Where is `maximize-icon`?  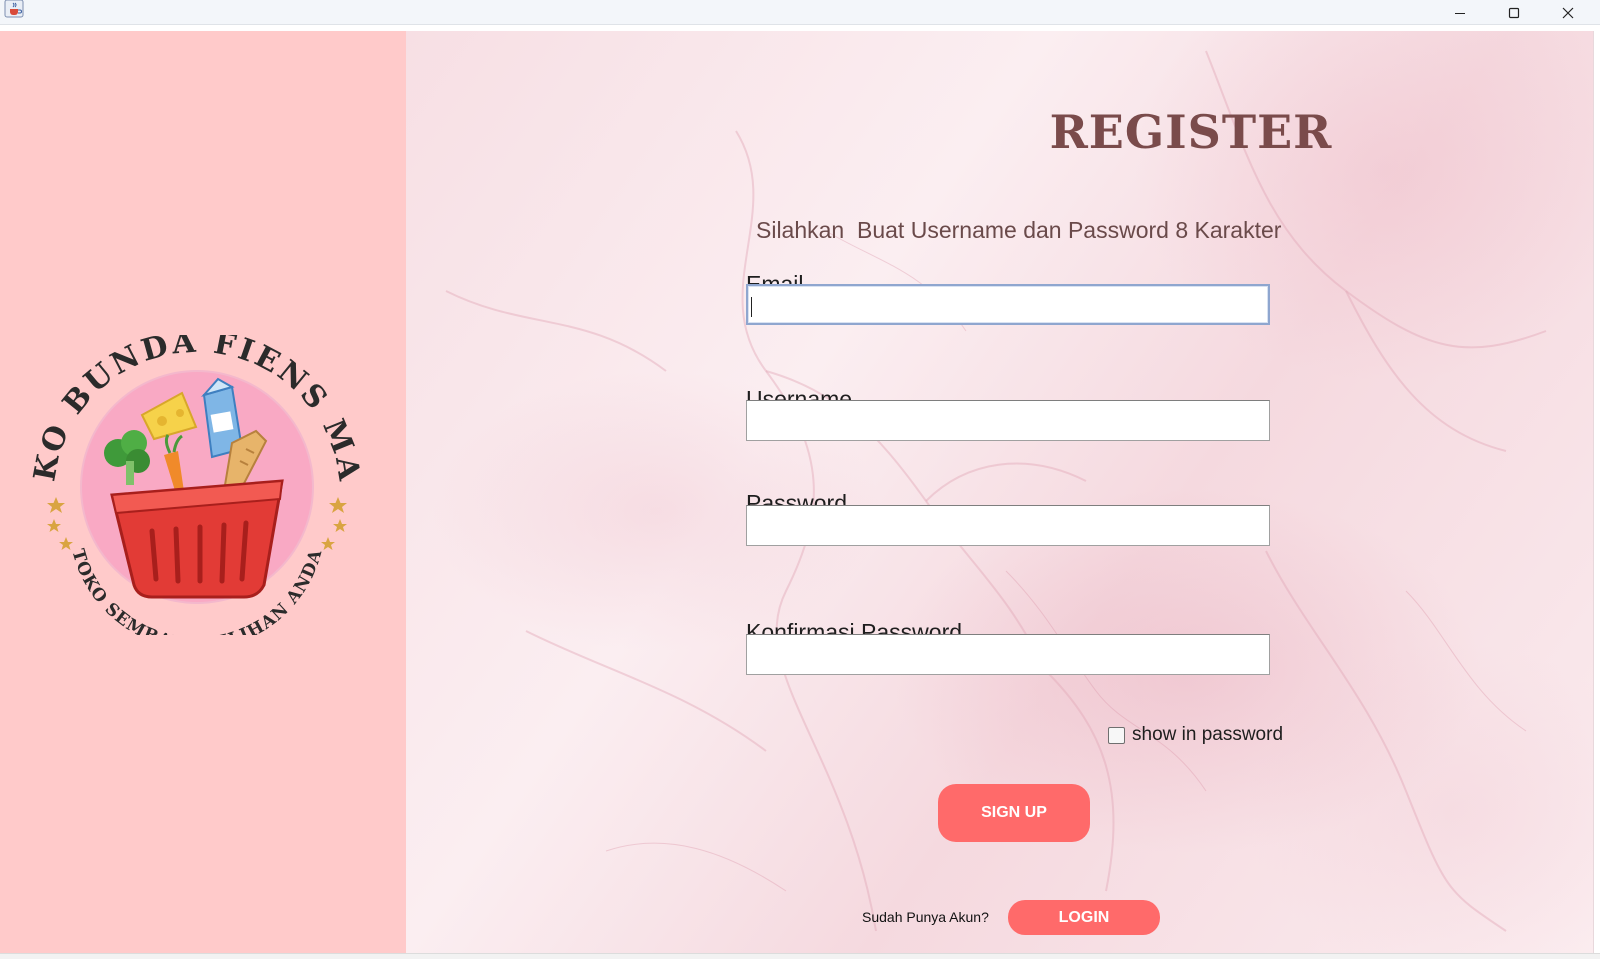 maximize-icon is located at coordinates (1514, 12).